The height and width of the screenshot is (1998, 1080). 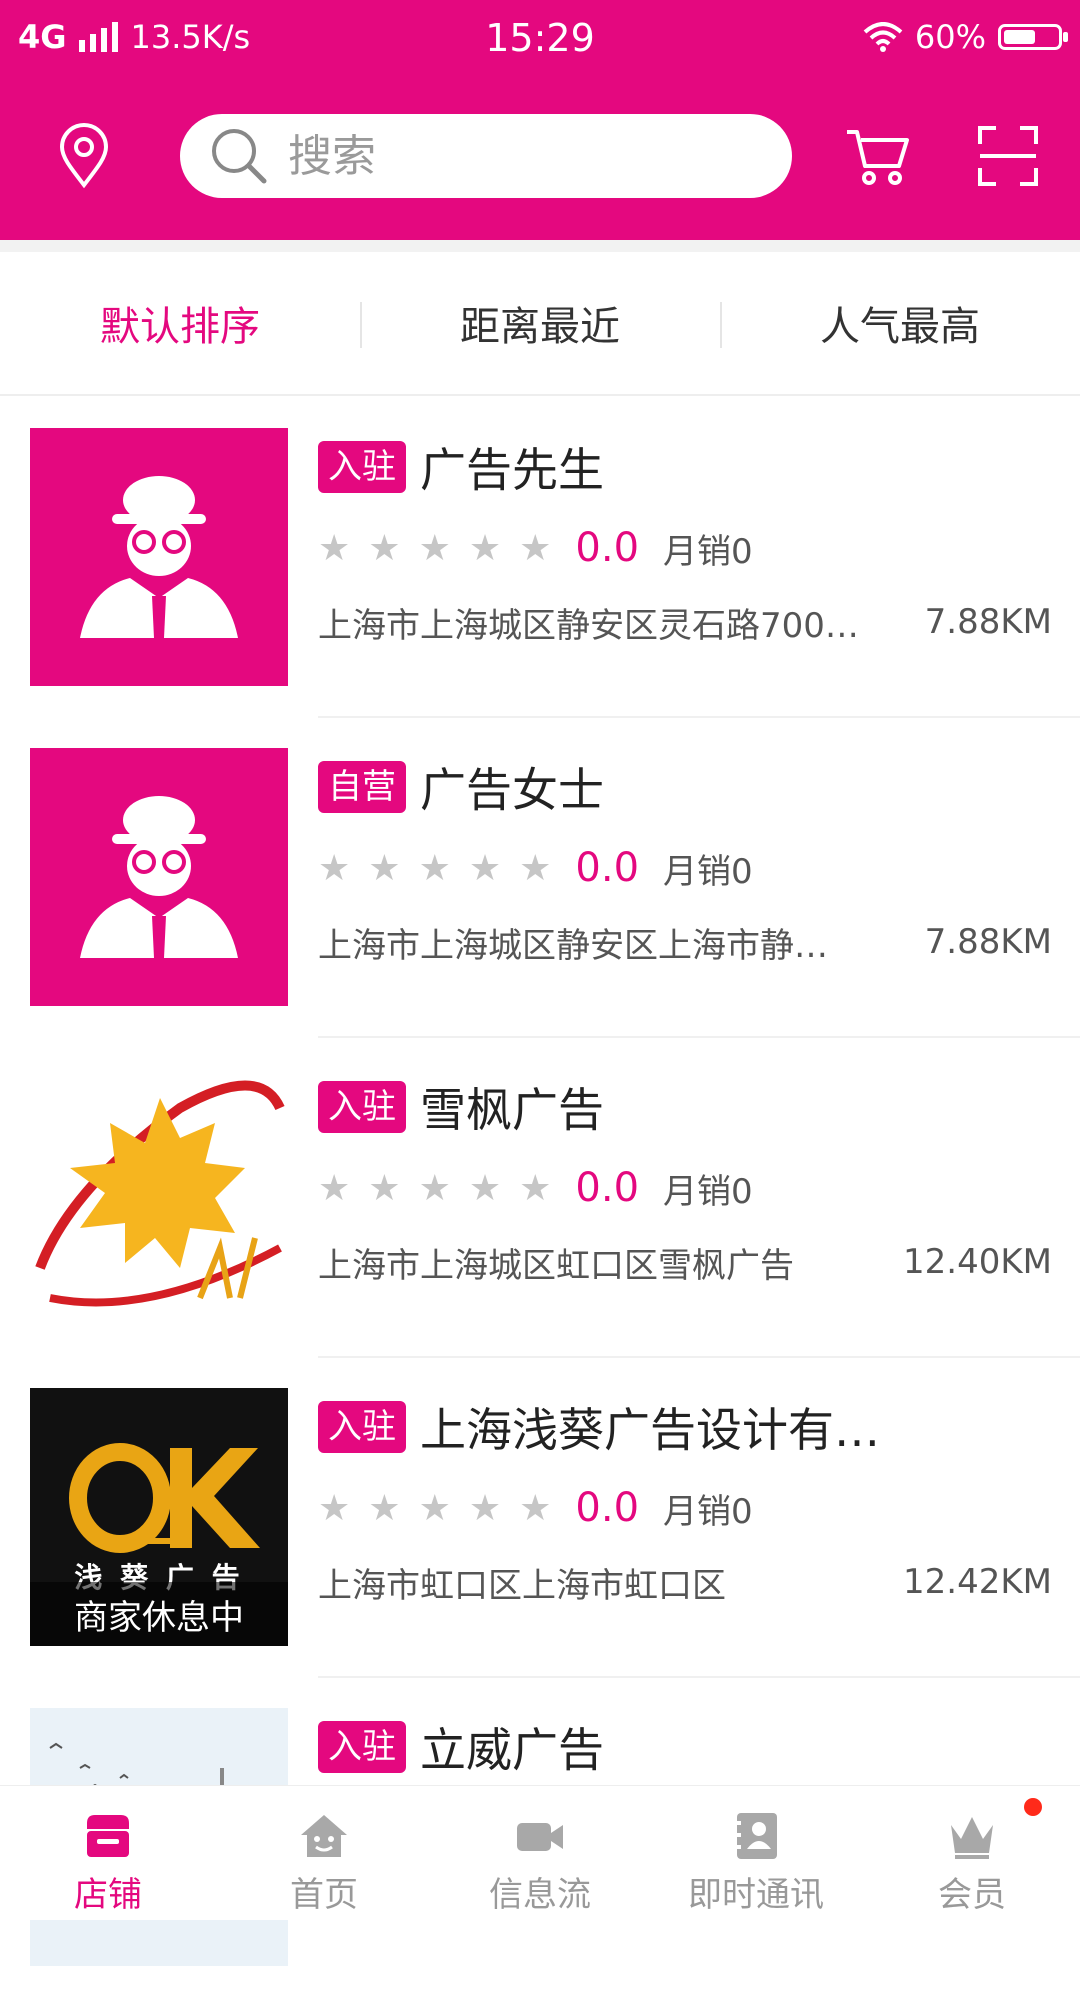 What do you see at coordinates (239, 156) in the screenshot?
I see `search-icon` at bounding box center [239, 156].